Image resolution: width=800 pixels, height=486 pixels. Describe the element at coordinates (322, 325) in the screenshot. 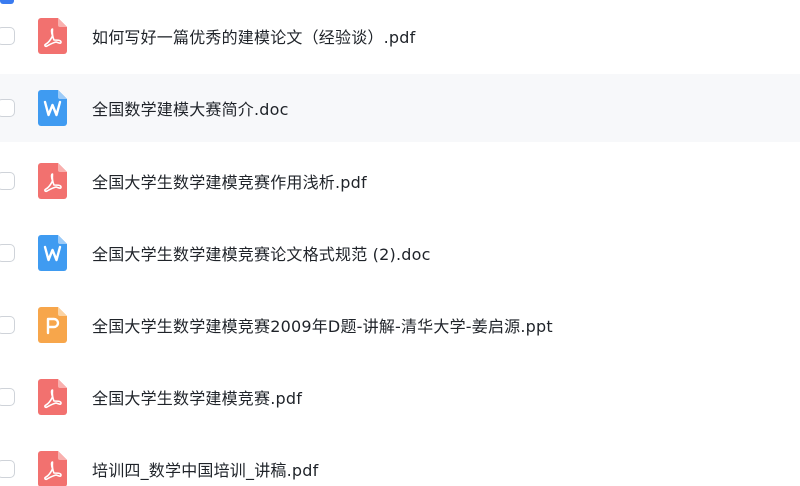

I see `file-name: 全国大学生数学建模竞赛2009年D题-讲解-清华大学-姜启源.ppt` at that location.